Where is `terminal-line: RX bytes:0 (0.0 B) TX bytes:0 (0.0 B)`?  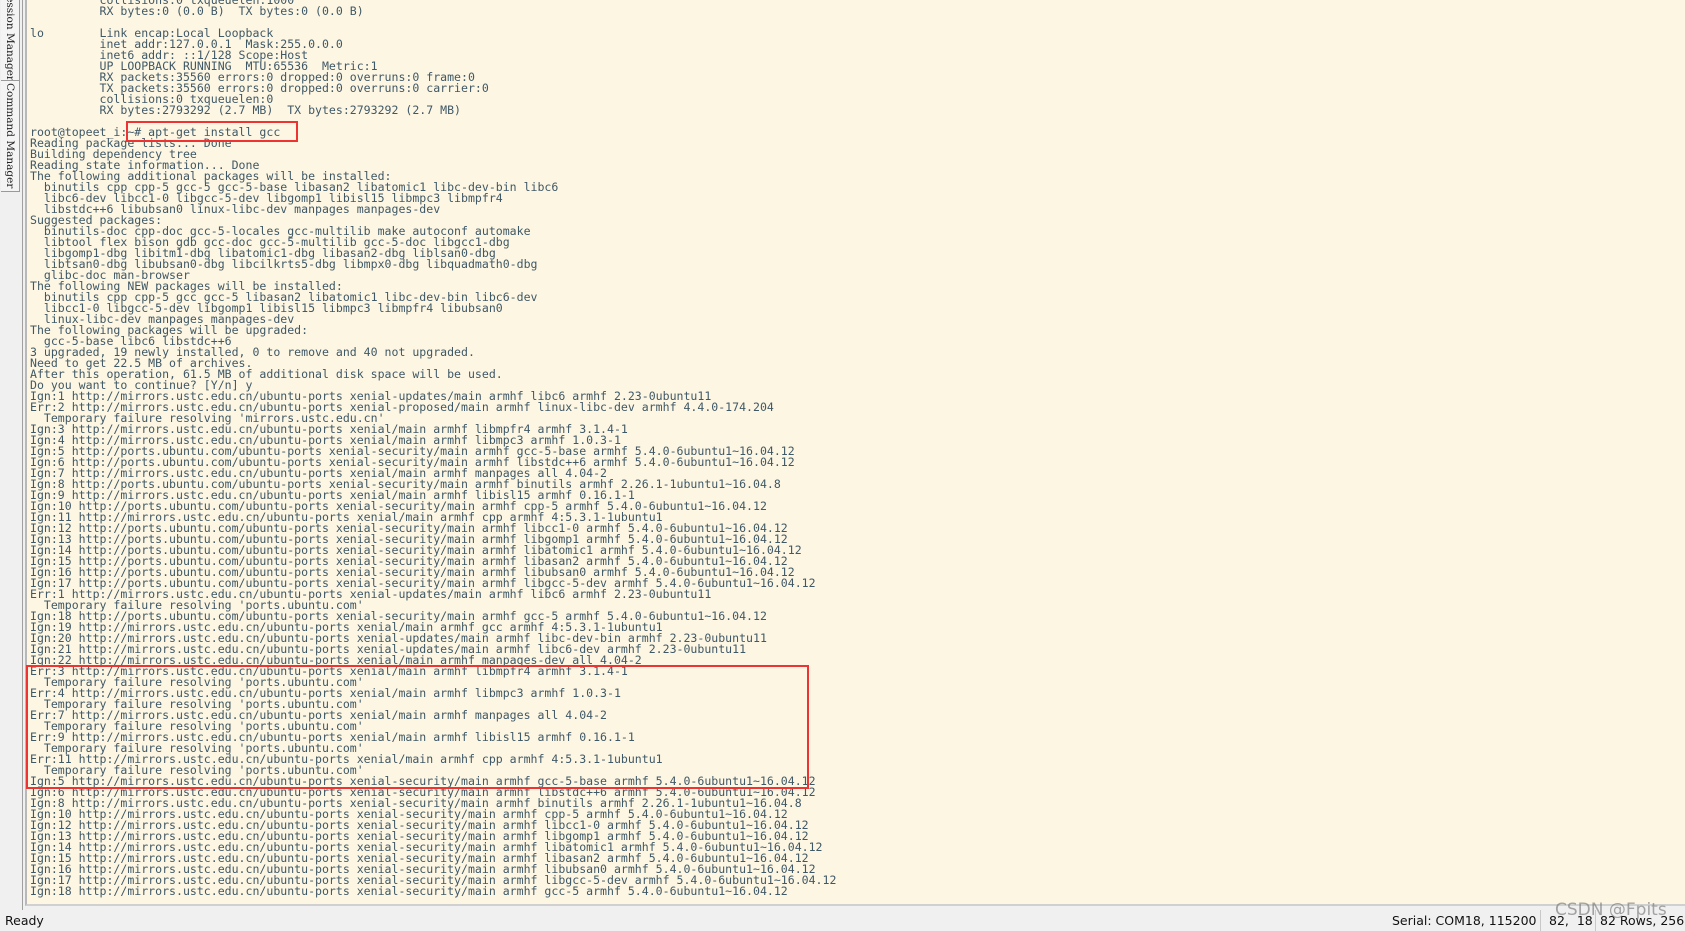
terminal-line: RX bytes:0 (0.0 B) TX bytes:0 (0.0 B) is located at coordinates (197, 11).